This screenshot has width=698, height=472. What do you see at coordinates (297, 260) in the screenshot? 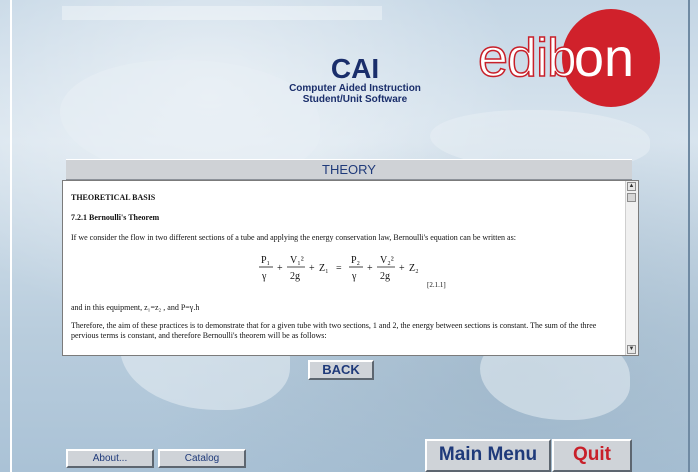
I see `eq-v1: V₁²` at bounding box center [297, 260].